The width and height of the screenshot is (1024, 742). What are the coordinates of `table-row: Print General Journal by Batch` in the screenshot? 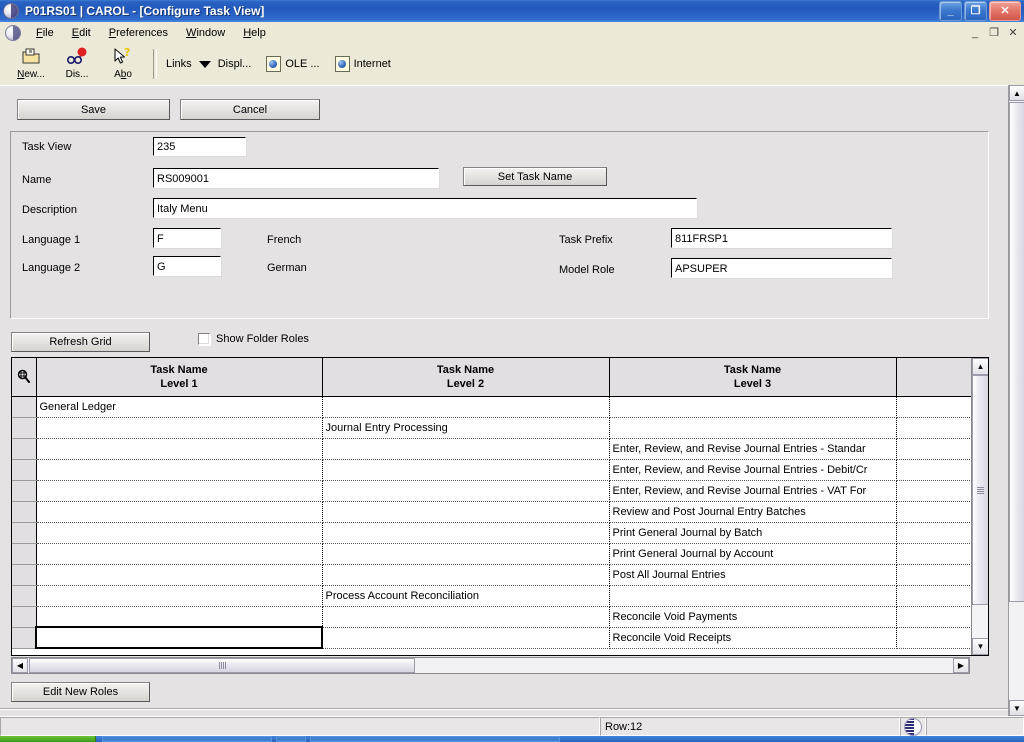 It's located at (492, 533).